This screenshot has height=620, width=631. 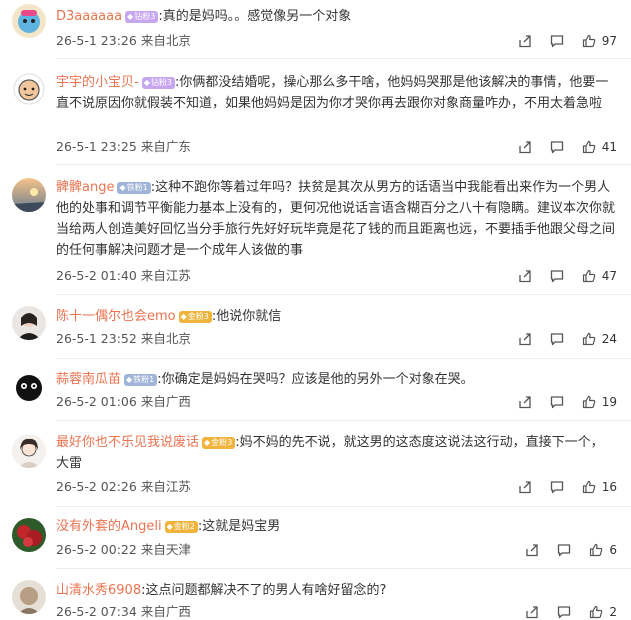 I want to click on comment-body: 蒜蓉南瓜苗 ◆铁粉1:你确定是妈妈在哭吗？应该是他的另外一个对象在哭。, so click(x=336, y=379).